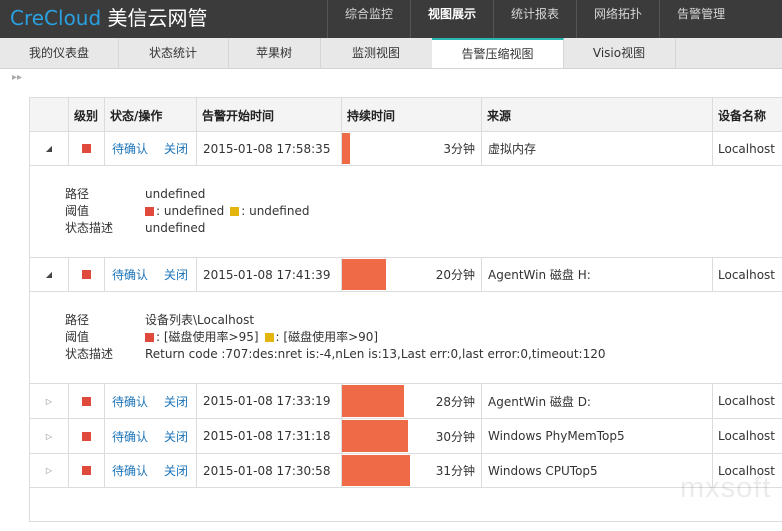 The width and height of the screenshot is (782, 531). What do you see at coordinates (135, 228) in the screenshot?
I see `detail-desc: 状态描述 undefined` at bounding box center [135, 228].